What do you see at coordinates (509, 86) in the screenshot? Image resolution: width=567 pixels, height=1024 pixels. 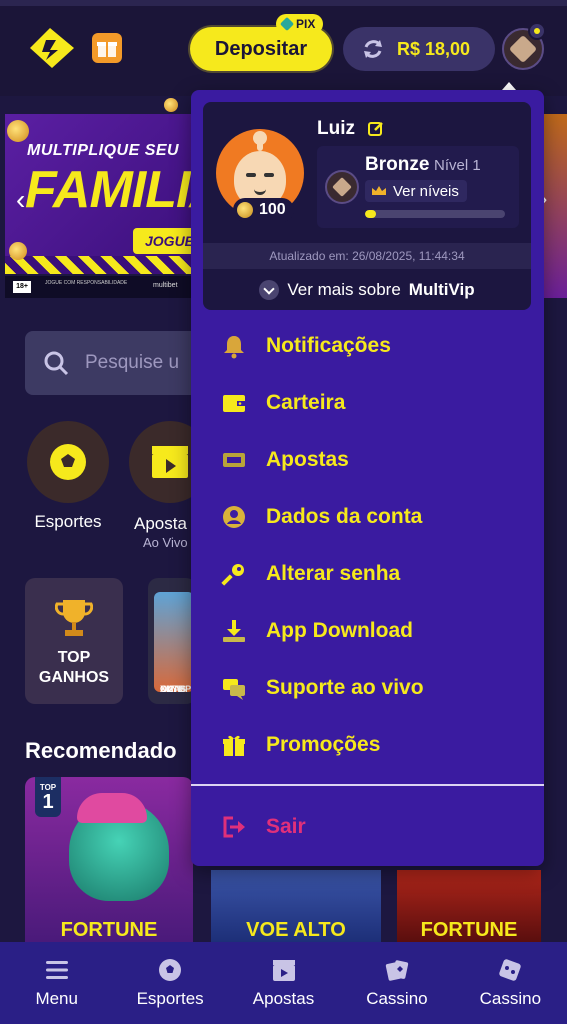 I see `dropdown-caret` at bounding box center [509, 86].